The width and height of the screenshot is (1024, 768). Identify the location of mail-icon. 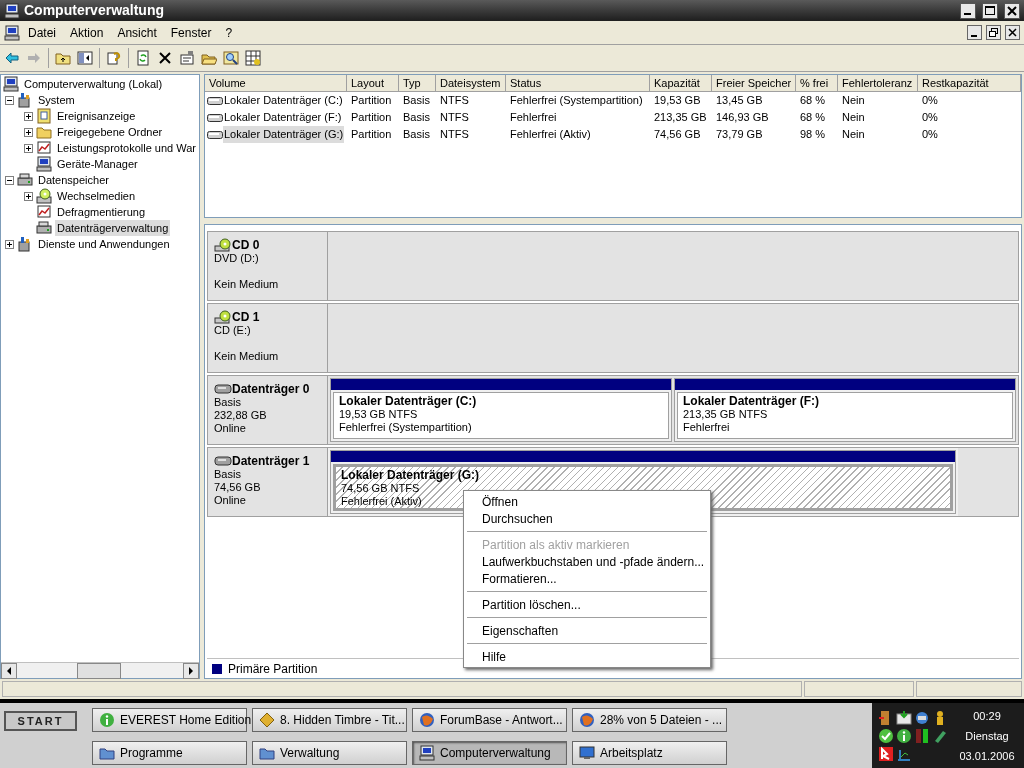
(904, 717).